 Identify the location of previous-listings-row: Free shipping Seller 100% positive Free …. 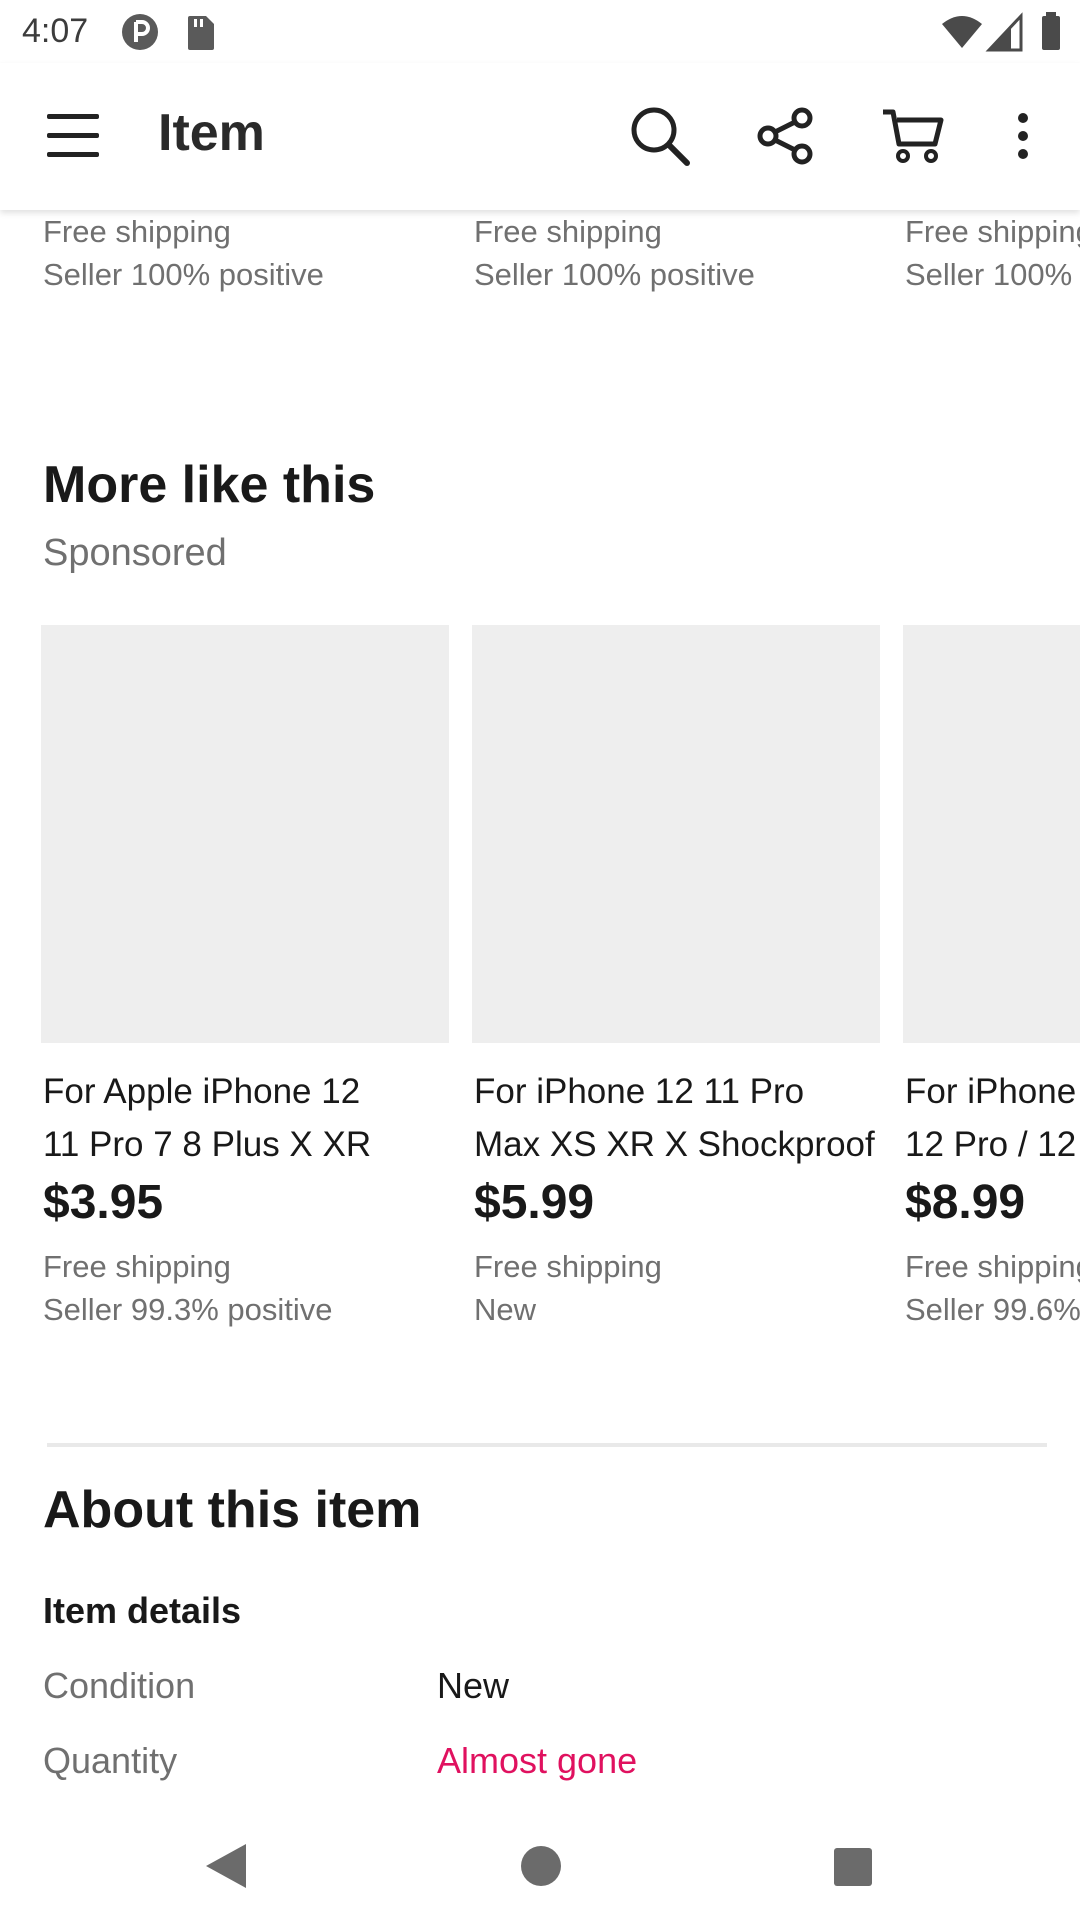
(540, 255).